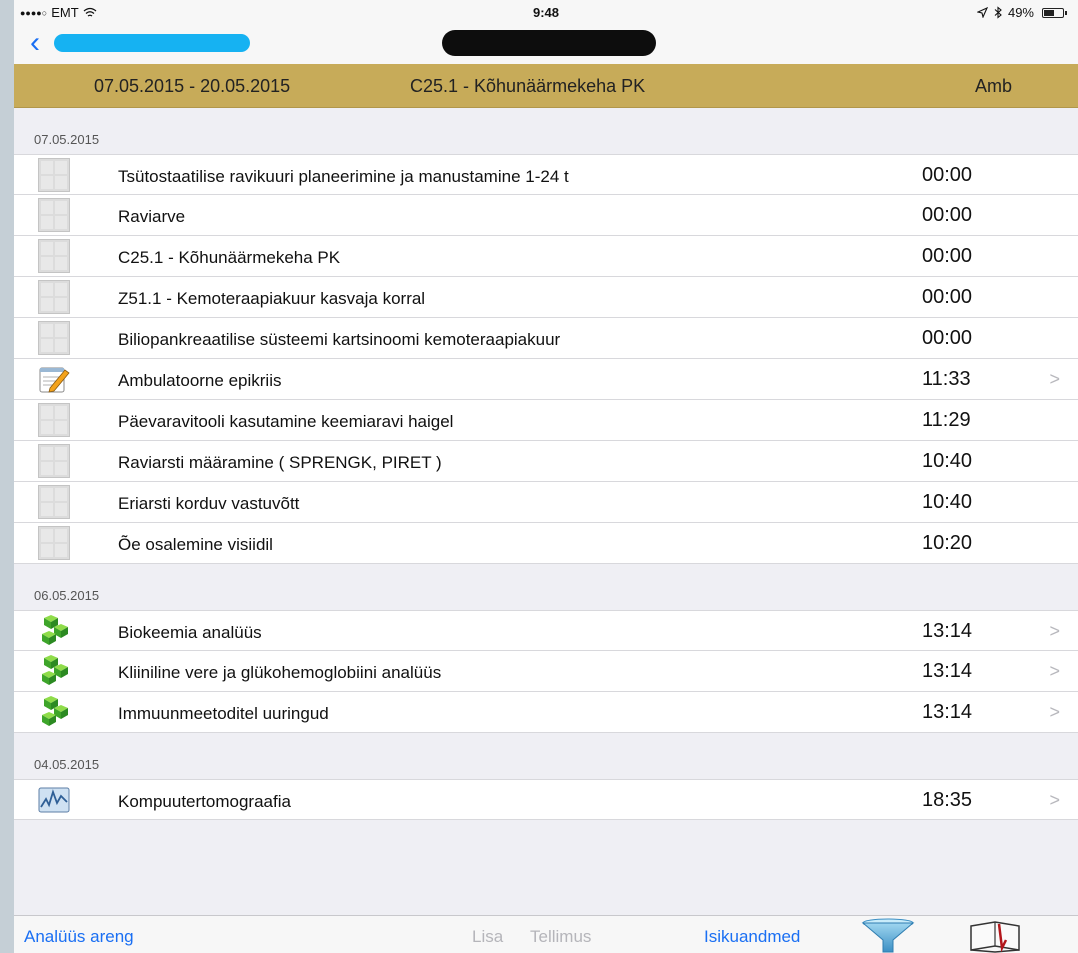 Image resolution: width=1078 pixels, height=953 pixels. I want to click on event-title: Eriarsti korduv vastuvõtt, so click(209, 503).